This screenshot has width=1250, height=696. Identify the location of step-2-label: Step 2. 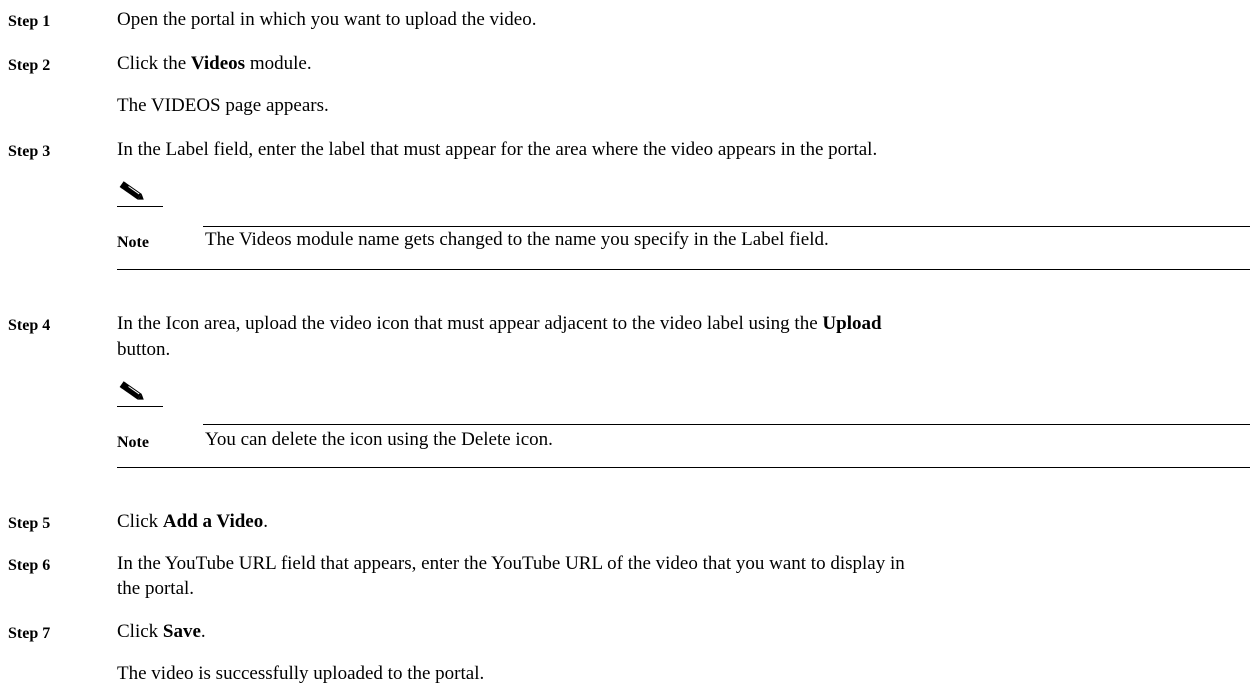
(29, 65).